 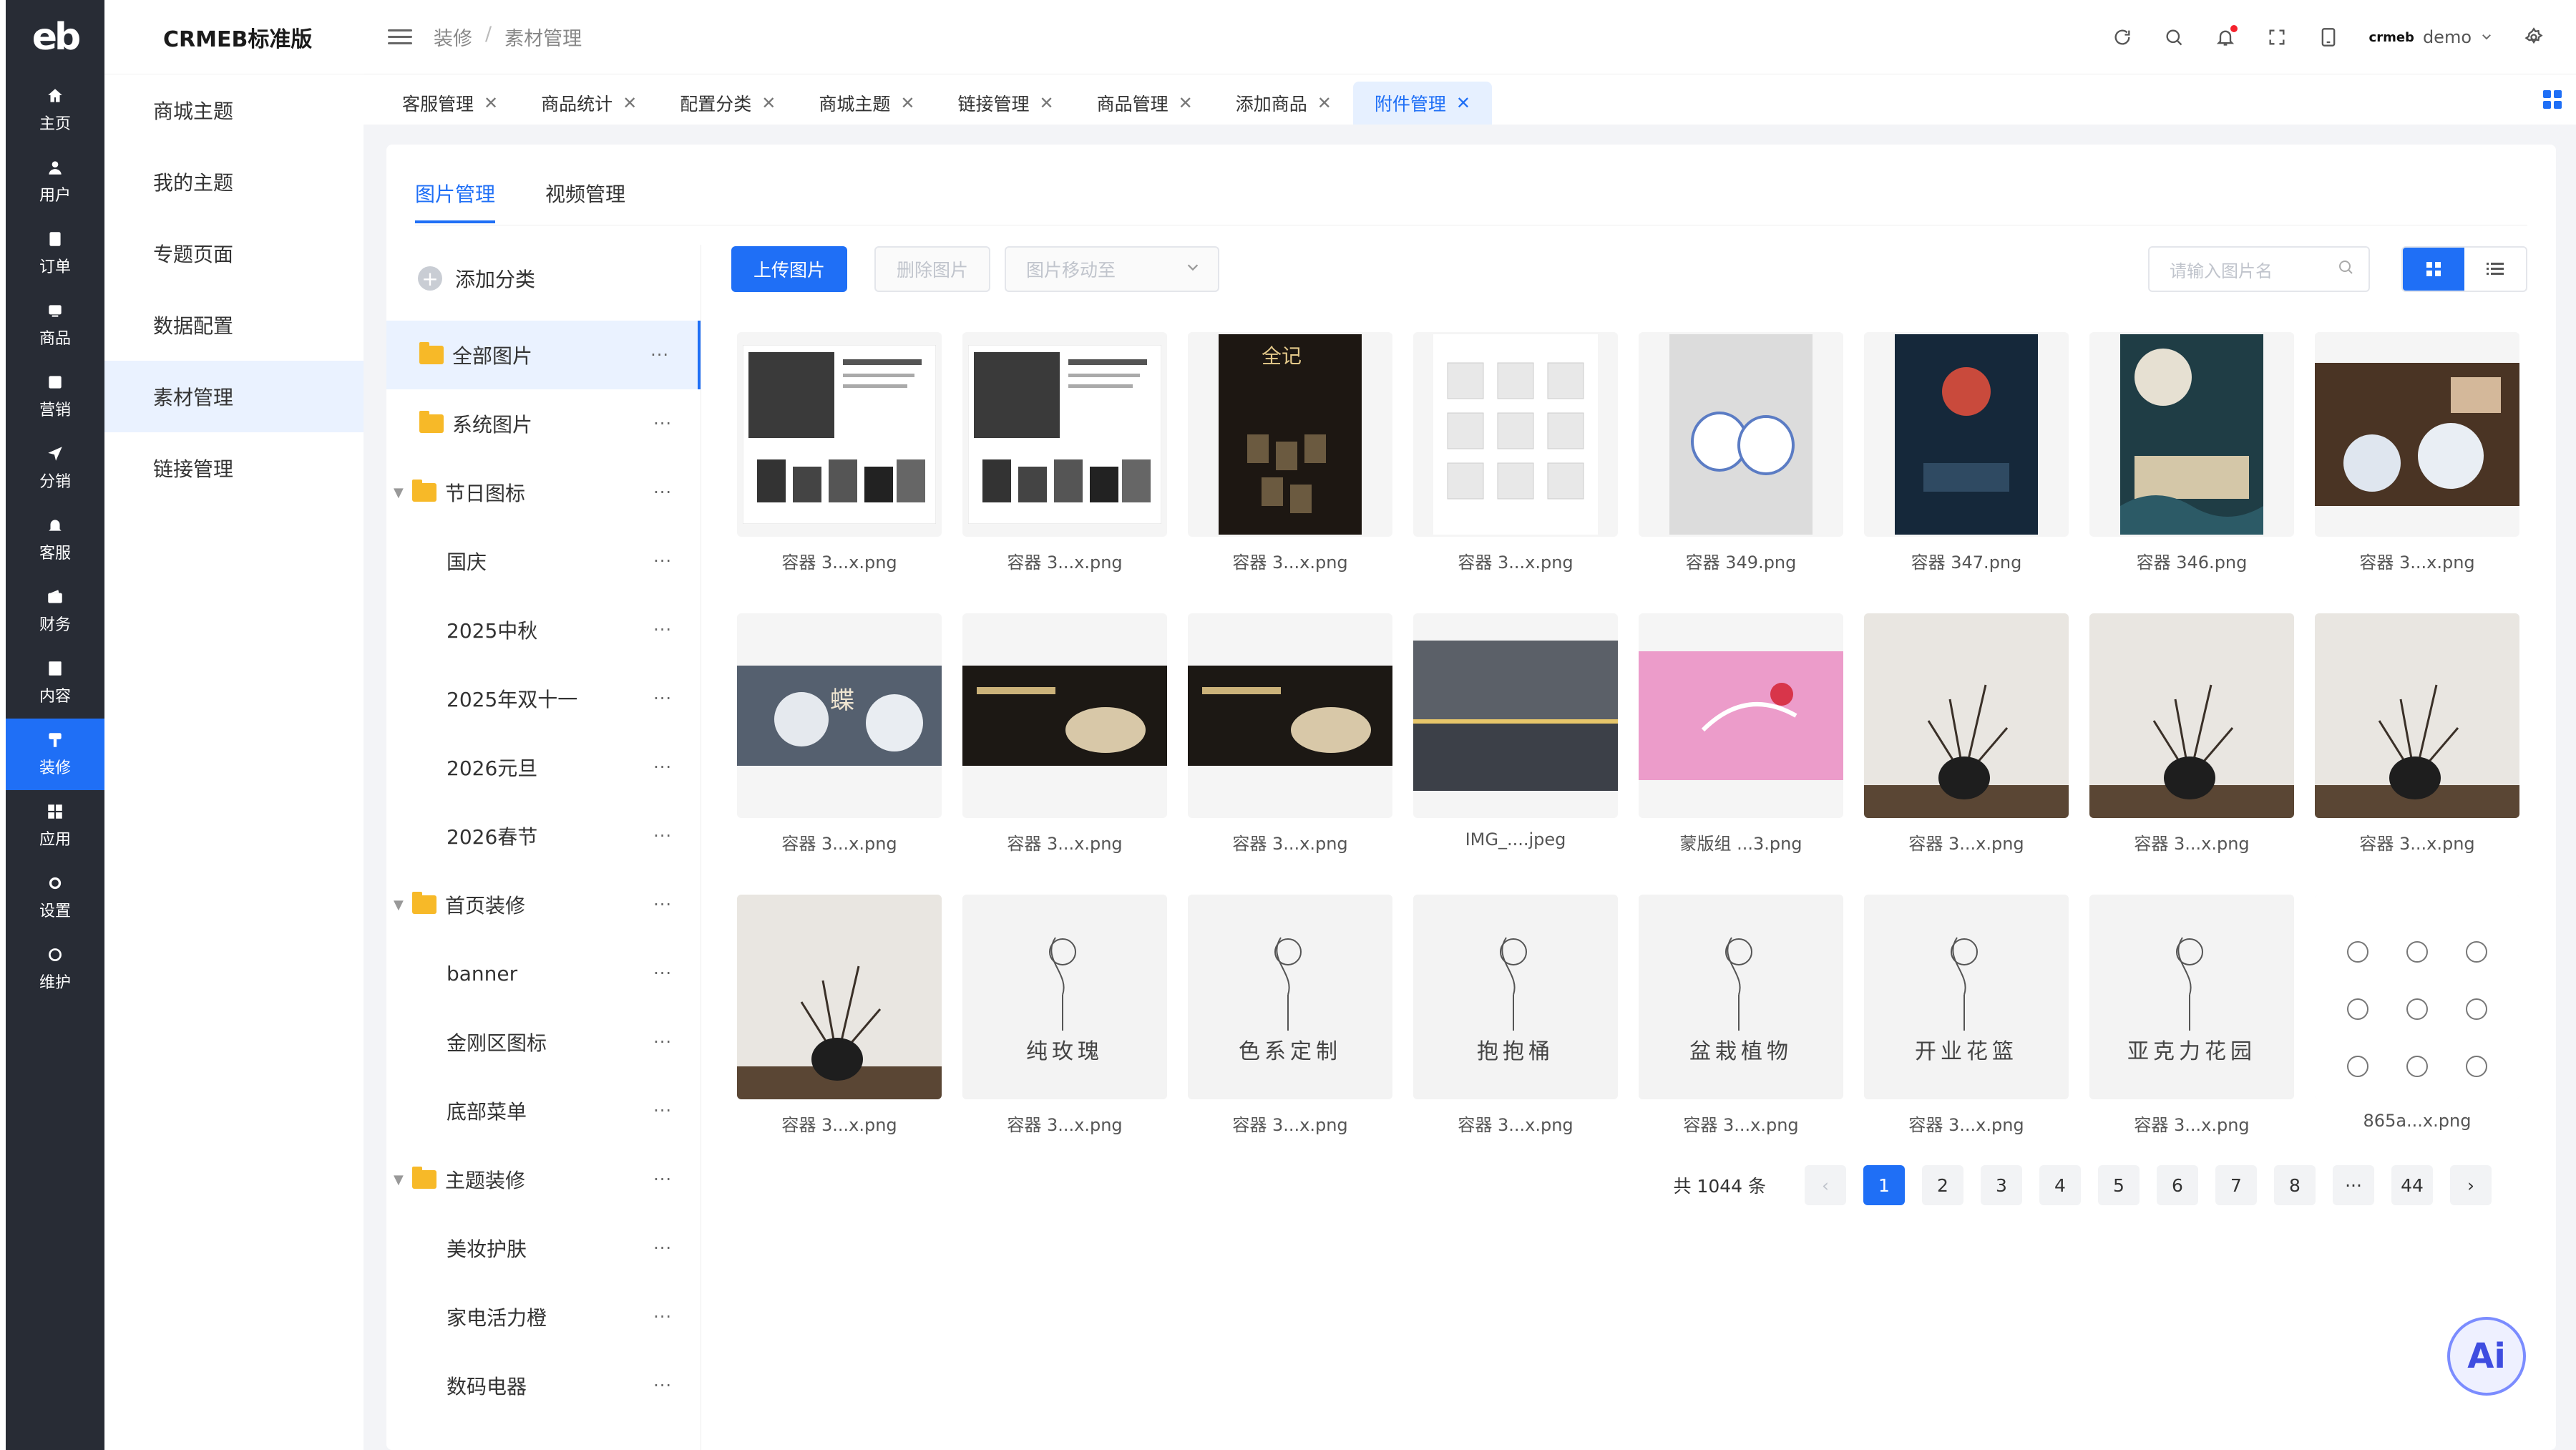 I want to click on category-row: 2026元旦 ···, so click(x=543, y=767).